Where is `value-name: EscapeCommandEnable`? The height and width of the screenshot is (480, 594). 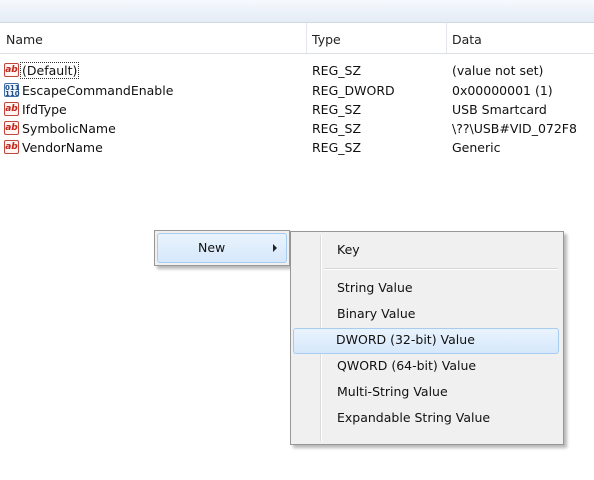 value-name: EscapeCommandEnable is located at coordinates (98, 90).